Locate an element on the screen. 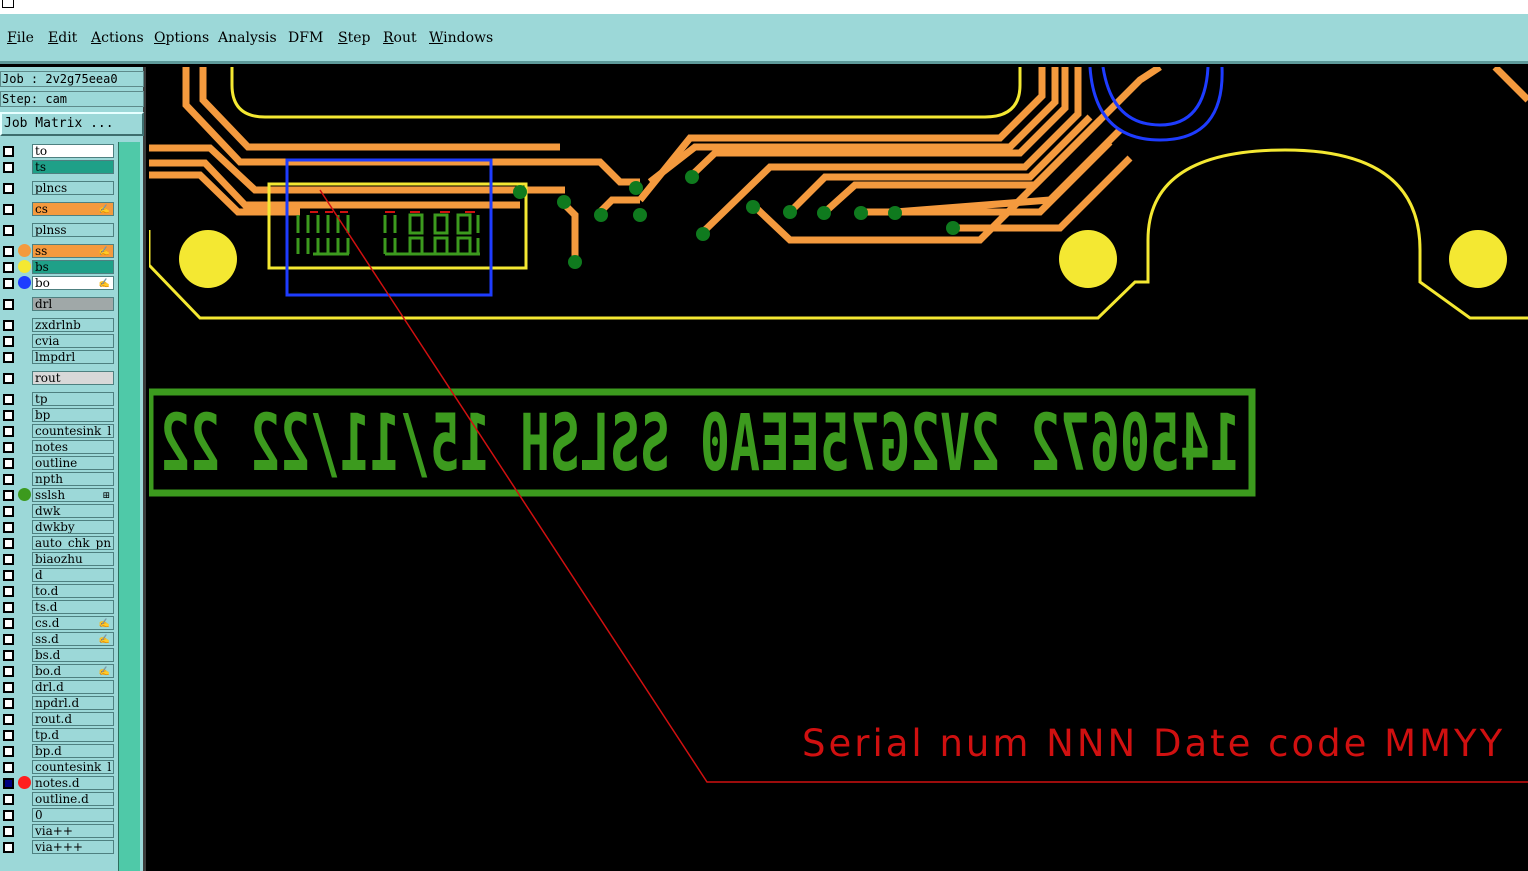 This screenshot has height=871, width=1528. layer-row-via-: via++ is located at coordinates (59, 831).